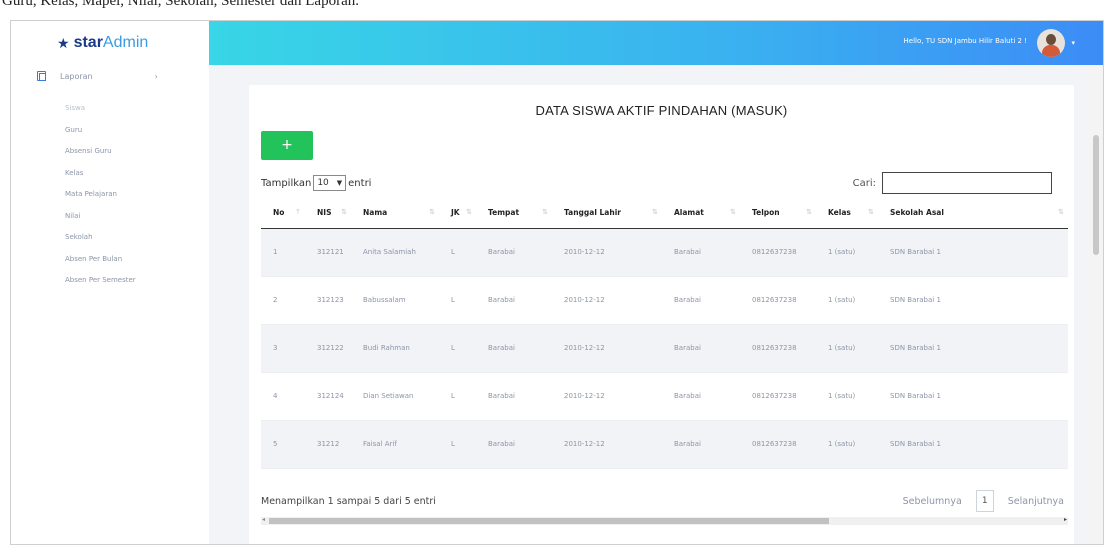  Describe the element at coordinates (1096, 195) in the screenshot. I see `vertical-scroll-thumb` at that location.